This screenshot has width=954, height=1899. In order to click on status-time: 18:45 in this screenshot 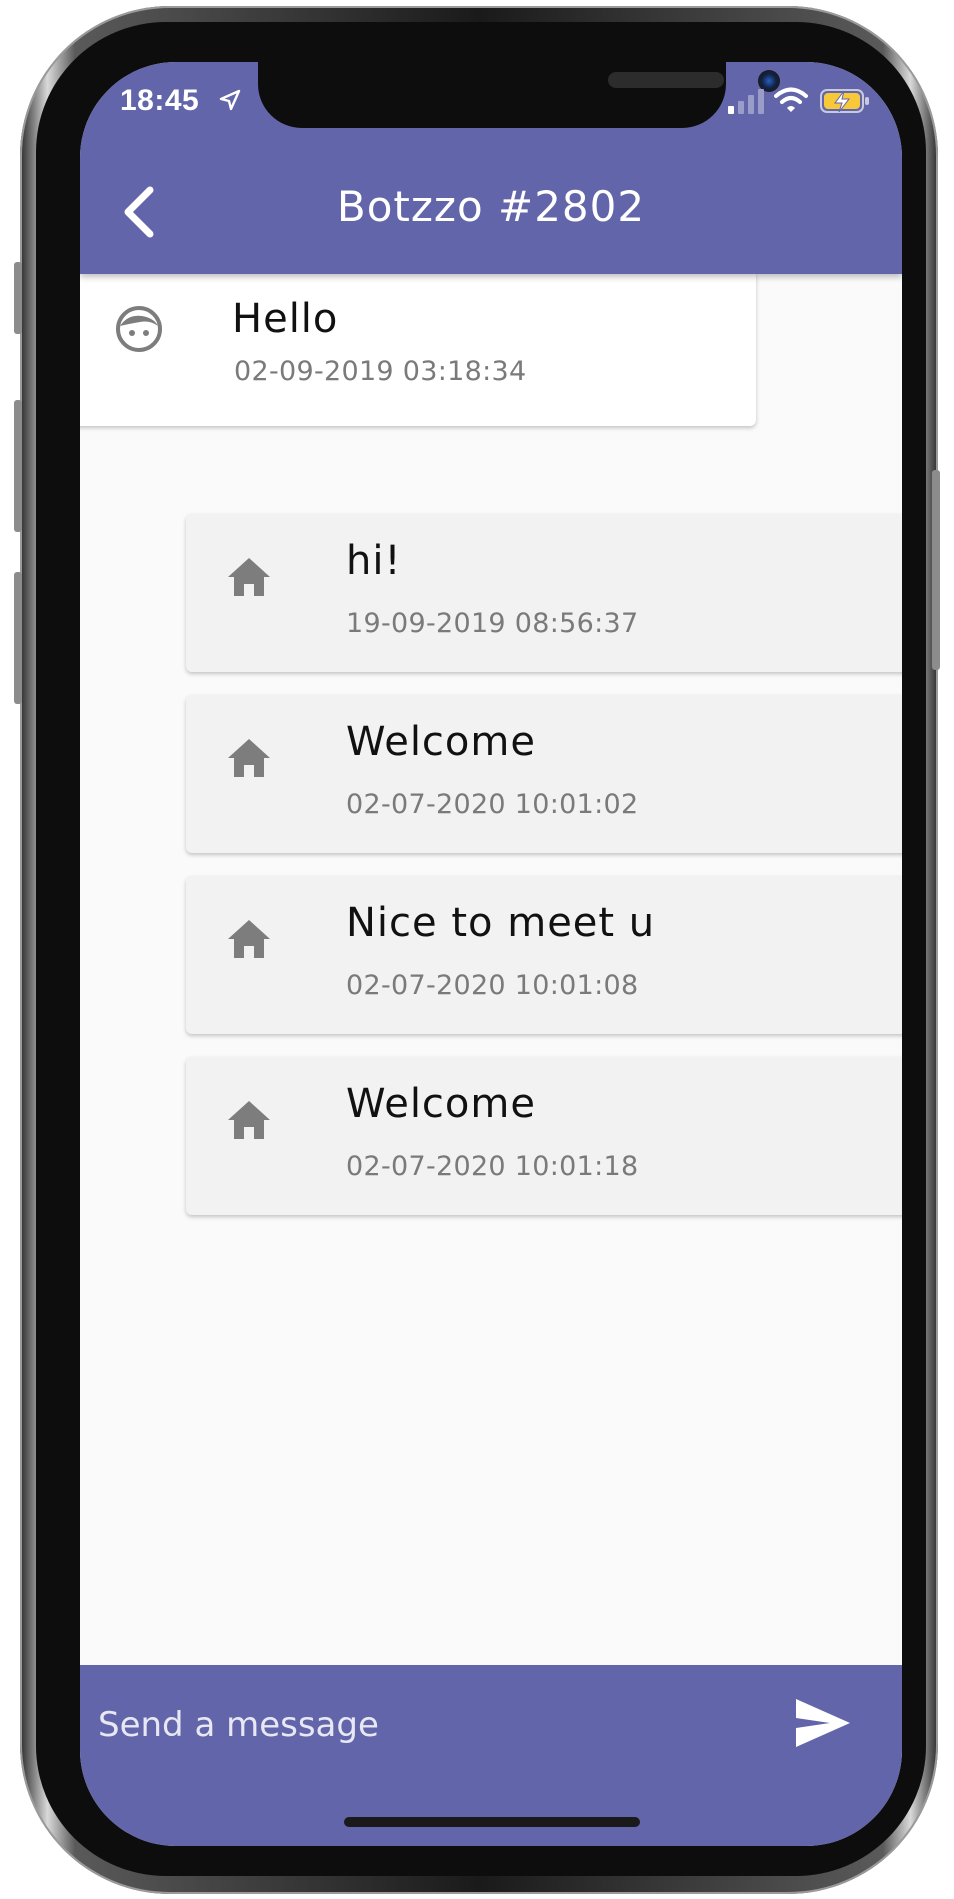, I will do `click(160, 100)`.